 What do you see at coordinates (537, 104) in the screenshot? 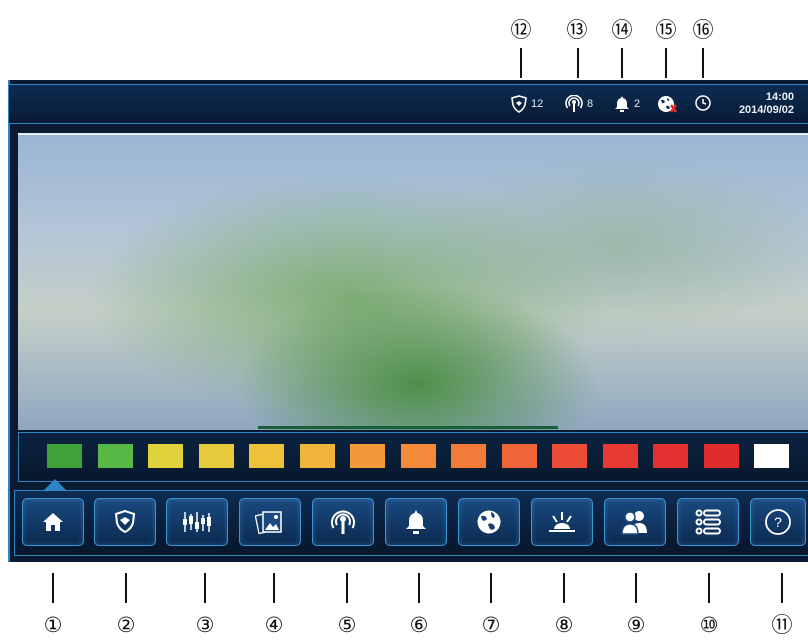
I see `shield-count: 12` at bounding box center [537, 104].